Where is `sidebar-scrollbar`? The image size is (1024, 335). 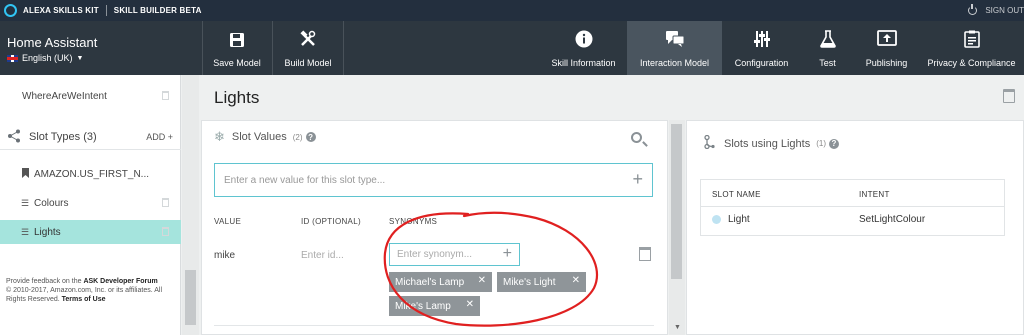 sidebar-scrollbar is located at coordinates (190, 205).